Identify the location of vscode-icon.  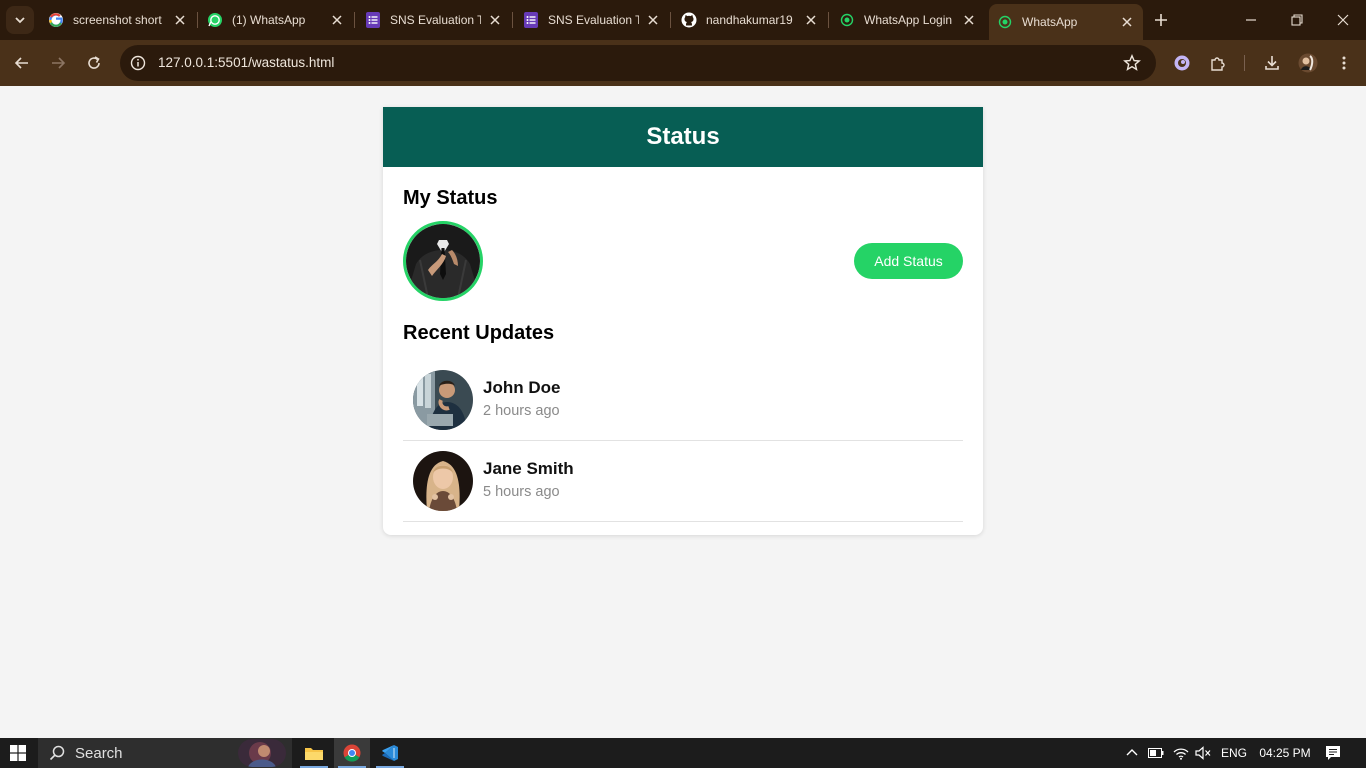
(390, 753).